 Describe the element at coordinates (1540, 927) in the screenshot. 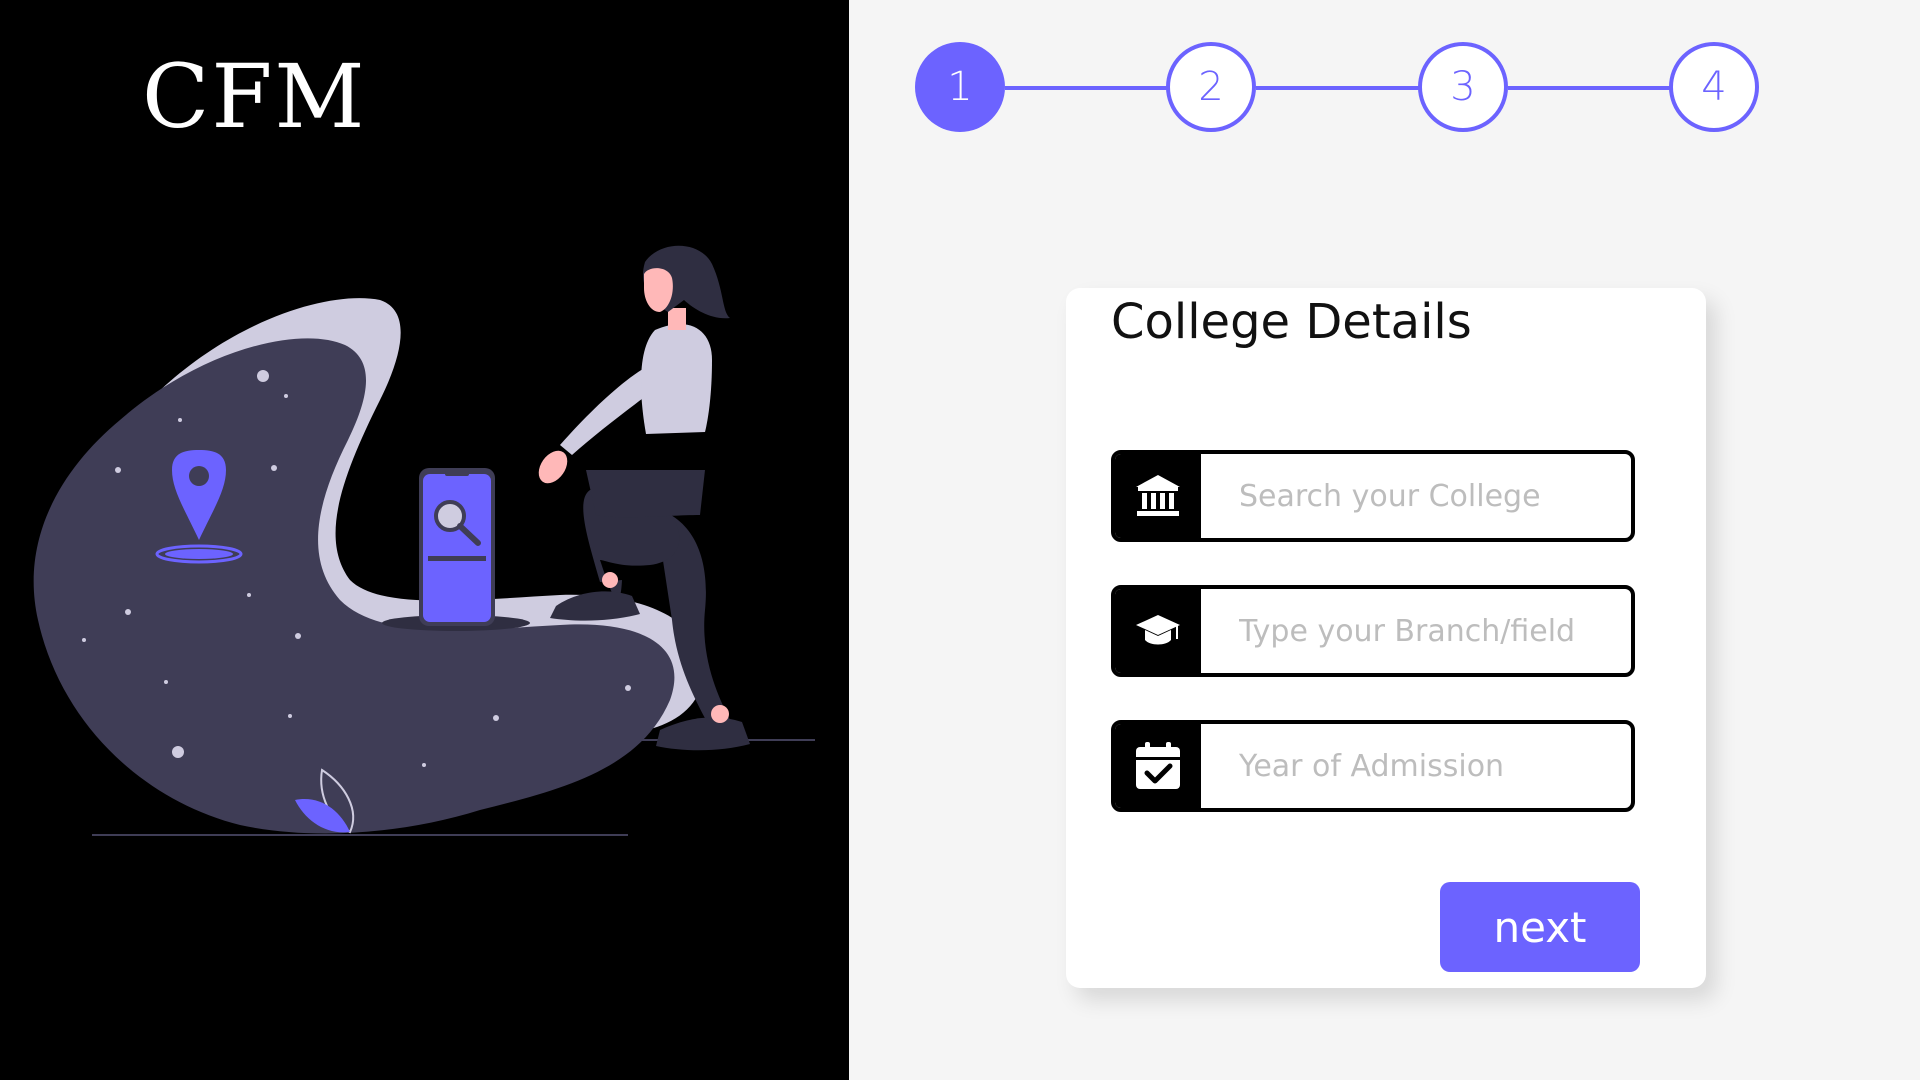

I see `next-button: next` at that location.